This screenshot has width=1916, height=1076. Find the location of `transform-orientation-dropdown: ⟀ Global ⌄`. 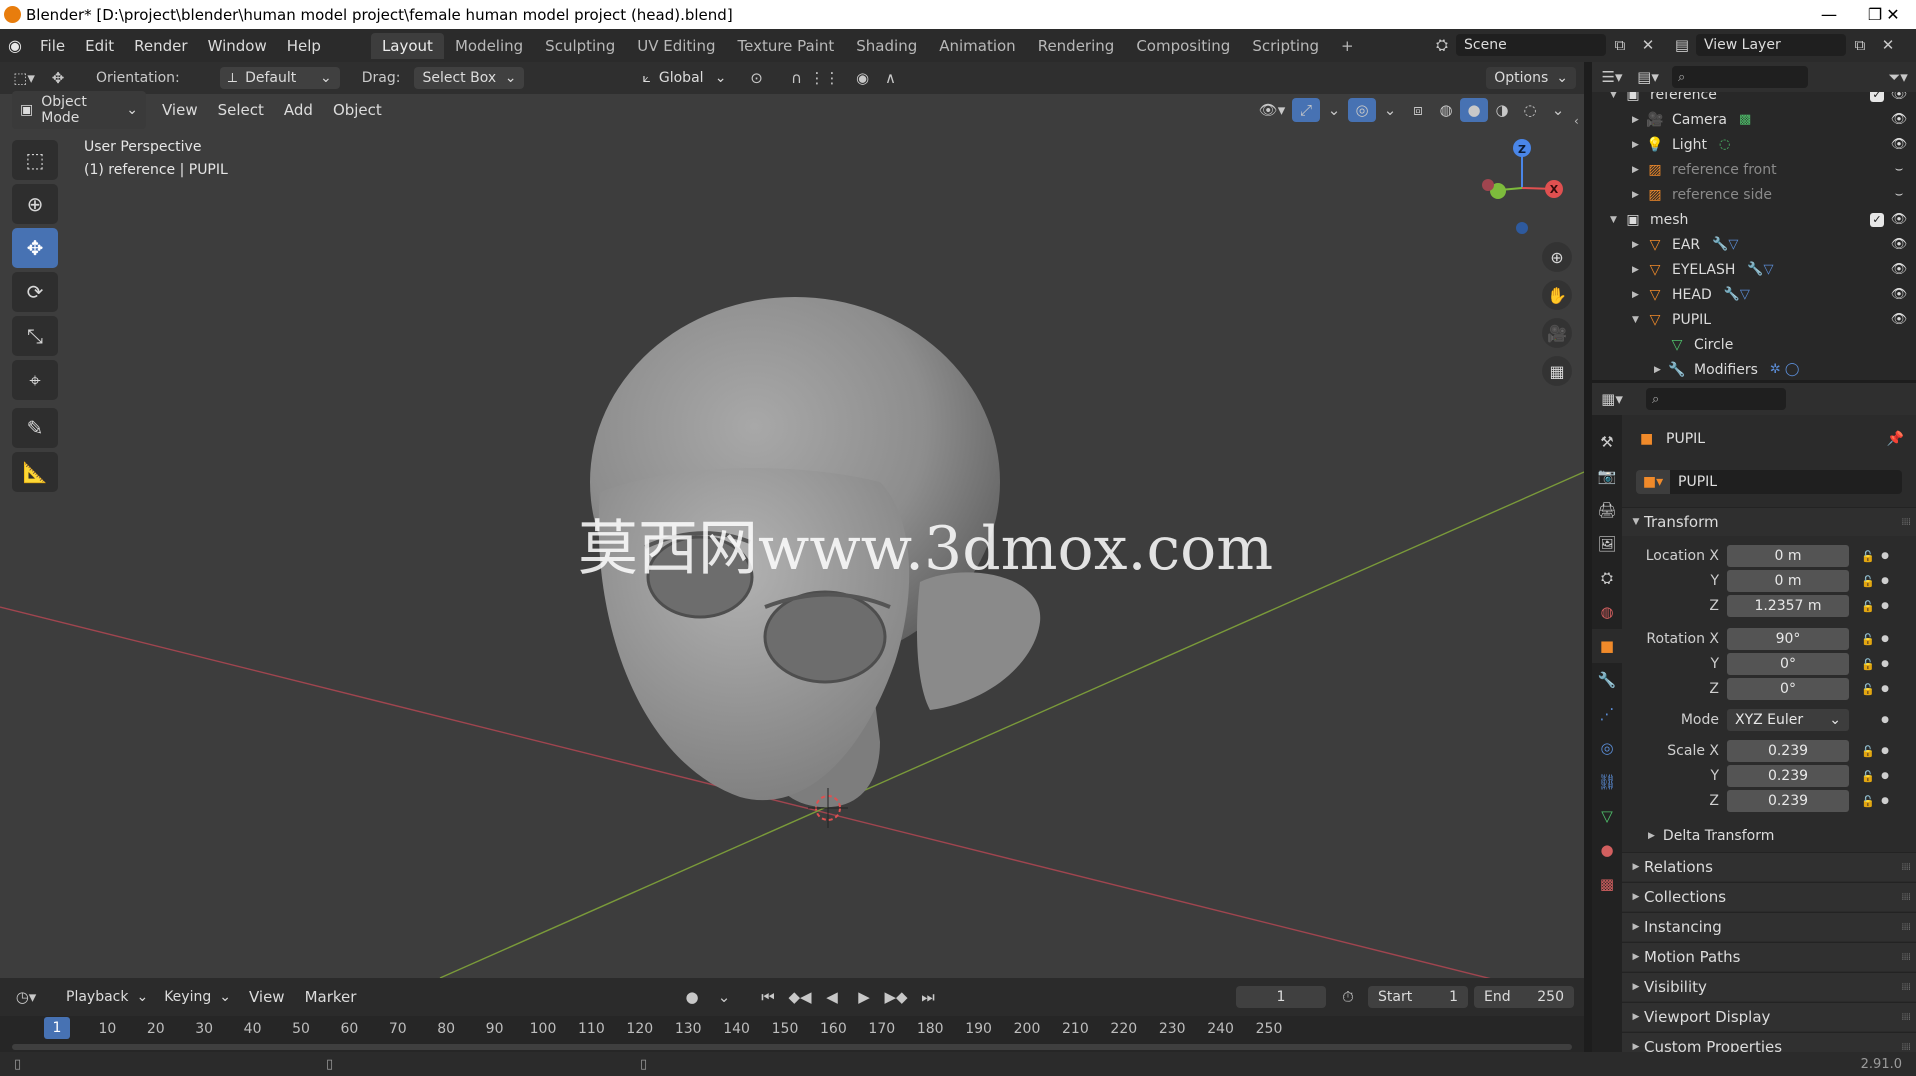

transform-orientation-dropdown: ⟀ Global ⌄ is located at coordinates (684, 78).